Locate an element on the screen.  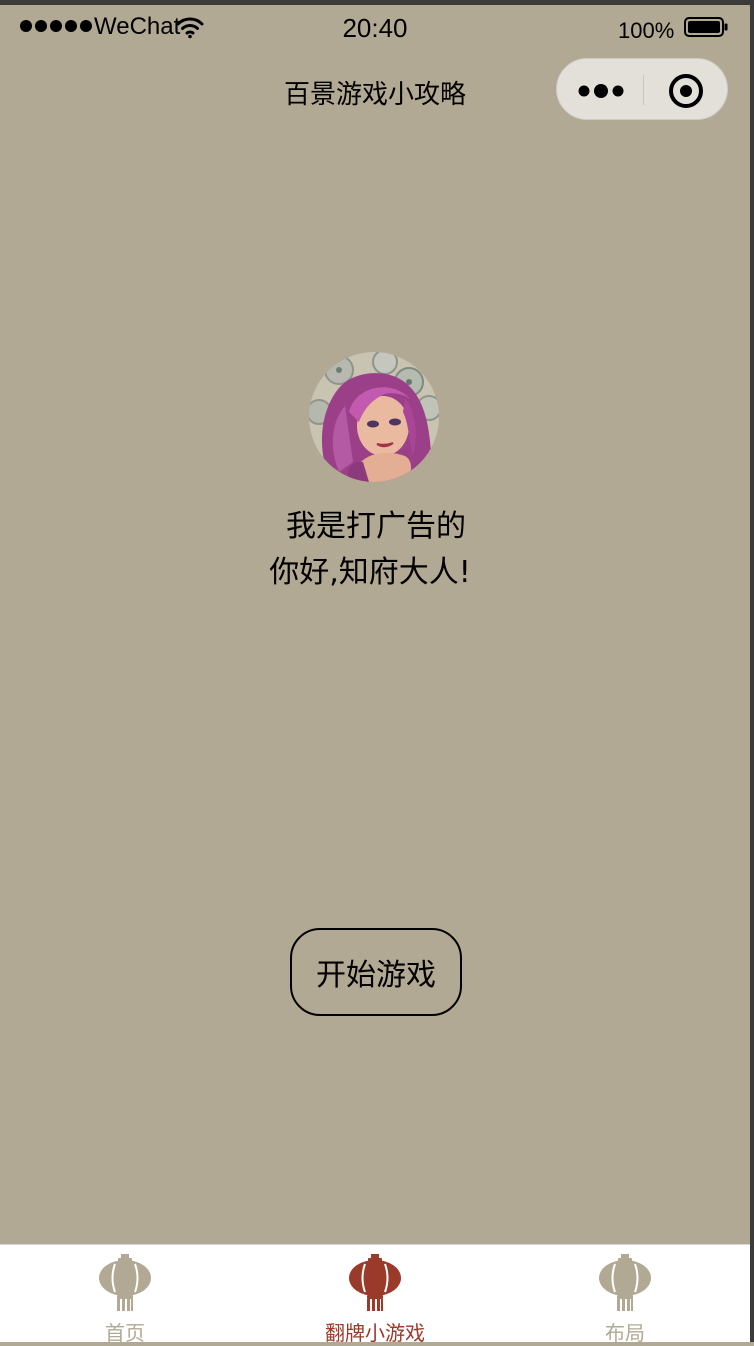
intro-line-ad: 我是打广告的 is located at coordinates (376, 526).